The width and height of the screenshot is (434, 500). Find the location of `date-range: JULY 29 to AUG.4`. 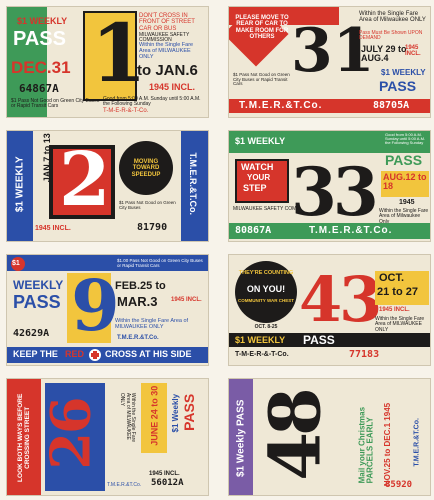

date-range: JULY 29 to AUG.4 is located at coordinates (384, 54).